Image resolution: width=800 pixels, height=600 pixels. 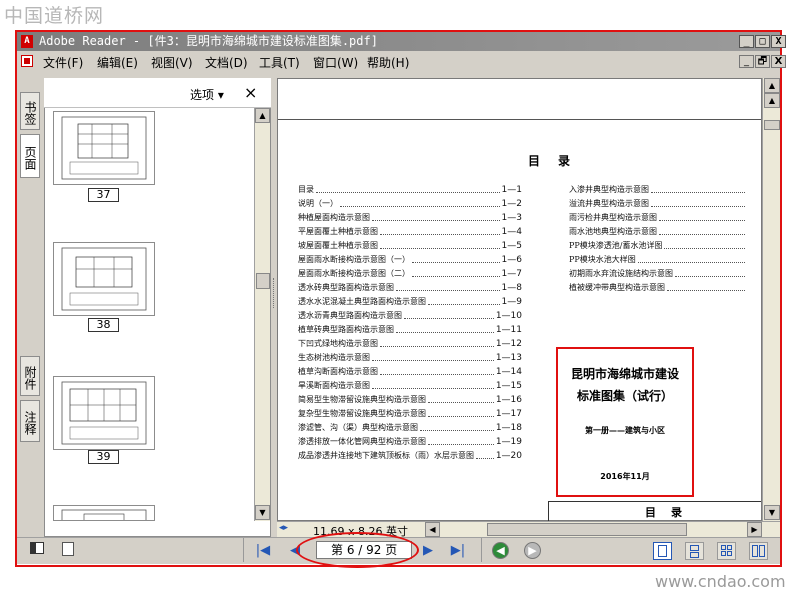 What do you see at coordinates (68, 549) in the screenshot?
I see `page-icon` at bounding box center [68, 549].